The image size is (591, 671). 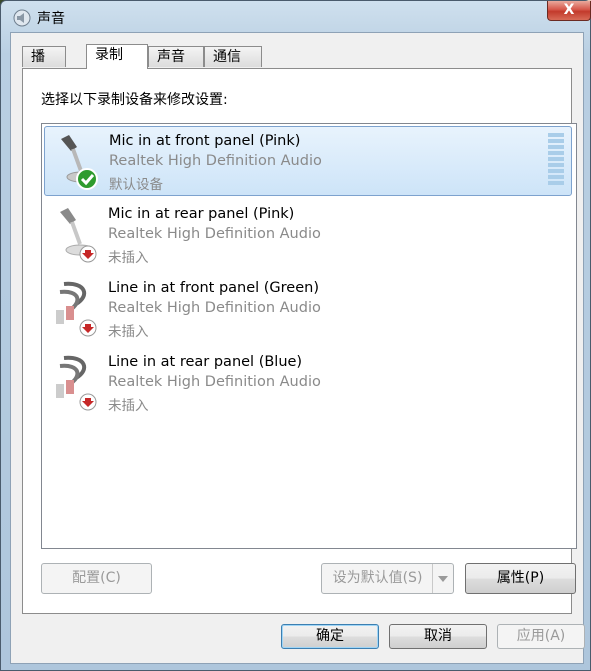 I want to click on properties-button: 属性(P), so click(x=520, y=578).